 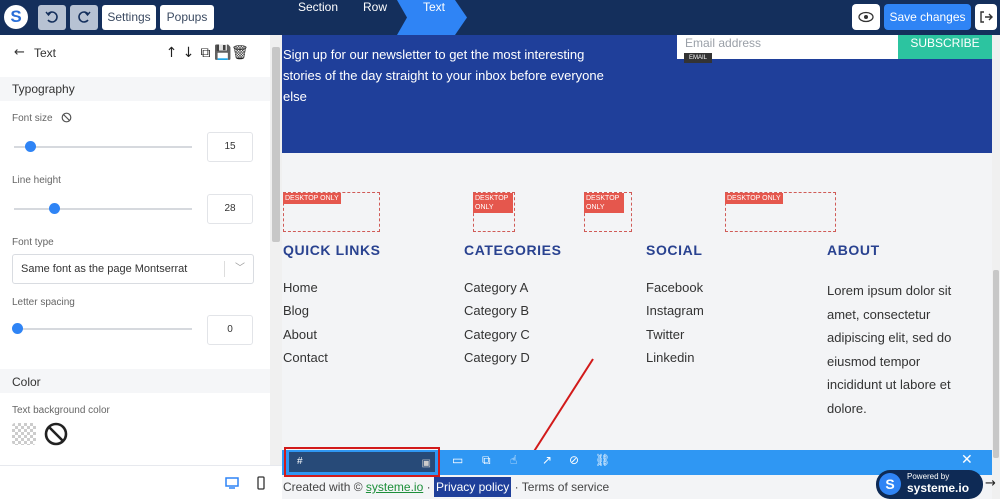 What do you see at coordinates (426, 464) in the screenshot?
I see `save-link-icon: ▣` at bounding box center [426, 464].